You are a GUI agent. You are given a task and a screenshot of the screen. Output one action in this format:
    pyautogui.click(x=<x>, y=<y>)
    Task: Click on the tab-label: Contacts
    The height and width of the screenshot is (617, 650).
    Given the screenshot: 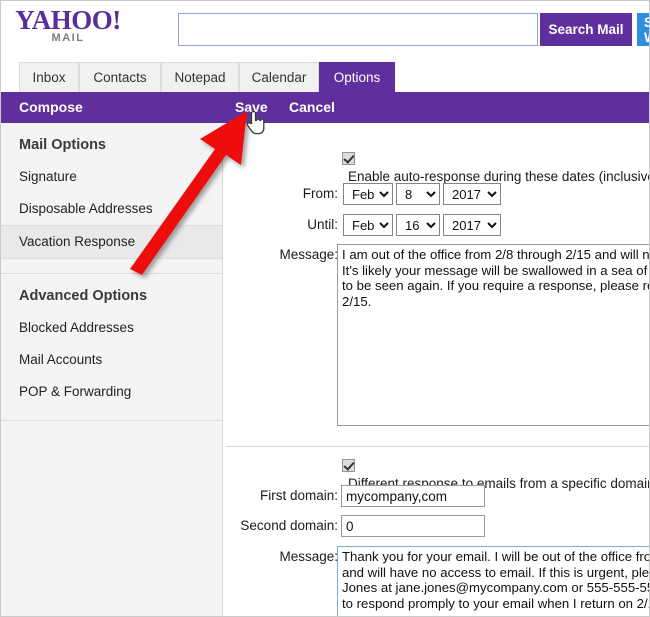 What is the action you would take?
    pyautogui.click(x=120, y=77)
    